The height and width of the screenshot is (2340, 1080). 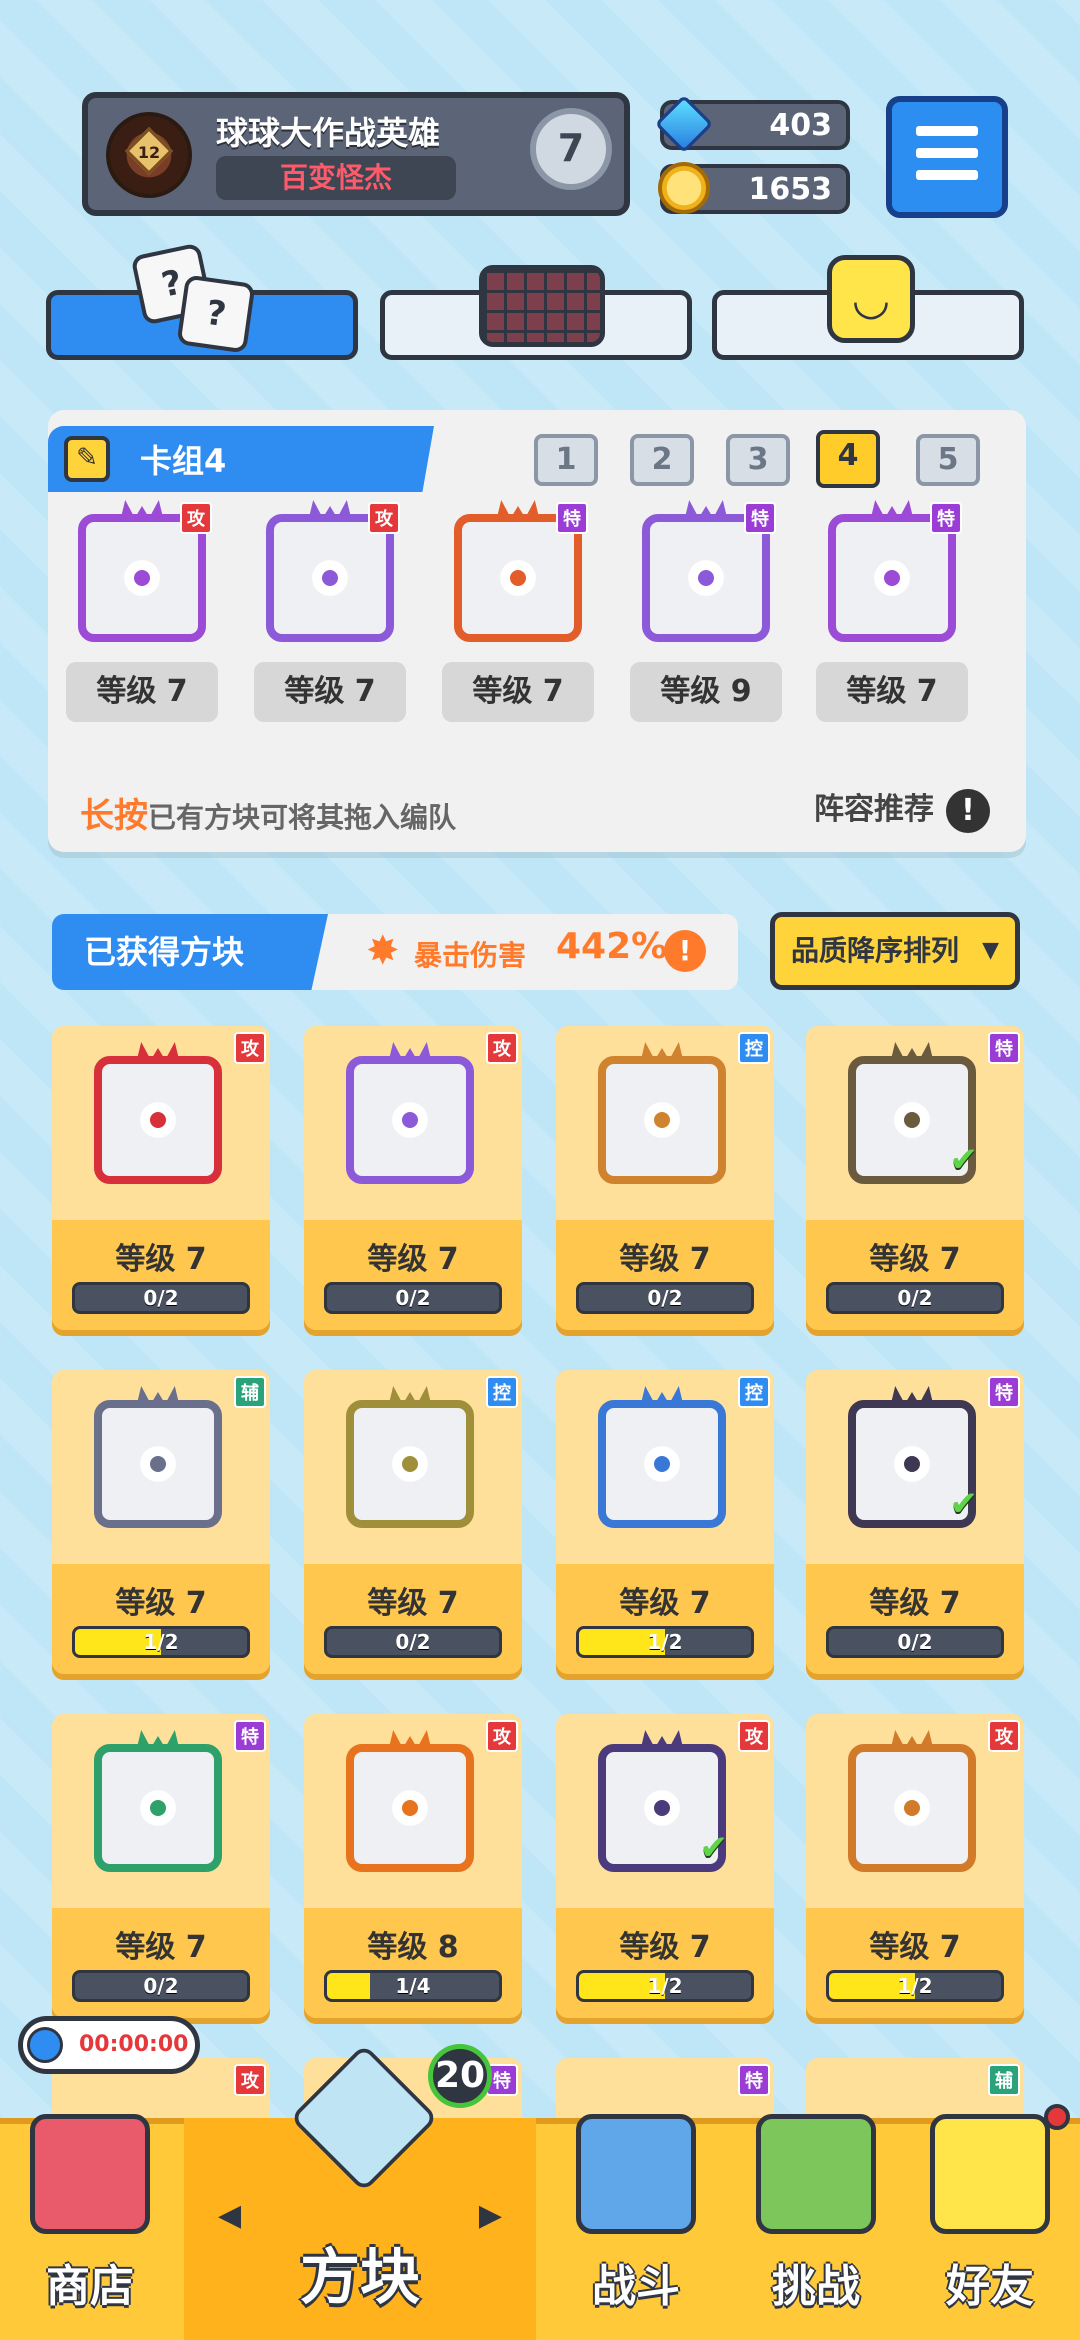 What do you see at coordinates (536, 312) in the screenshot?
I see `tab-board` at bounding box center [536, 312].